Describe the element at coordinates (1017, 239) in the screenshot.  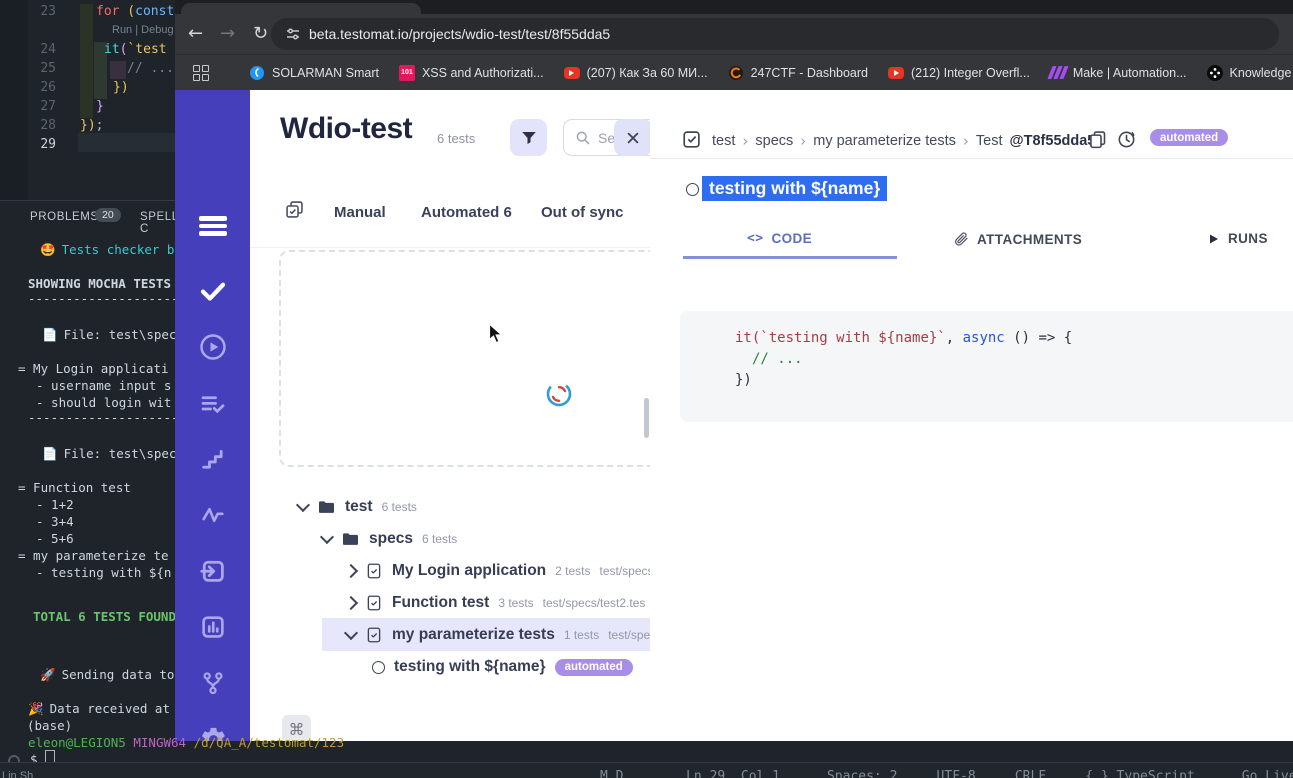
I see `tab-attachments: ATTACHMENTS` at that location.